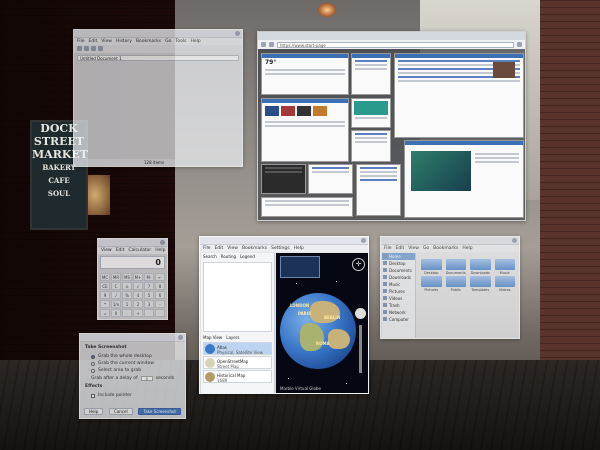 This screenshot has height=450, width=600. What do you see at coordinates (160, 277) in the screenshot?
I see `calculator-key: ←` at bounding box center [160, 277].